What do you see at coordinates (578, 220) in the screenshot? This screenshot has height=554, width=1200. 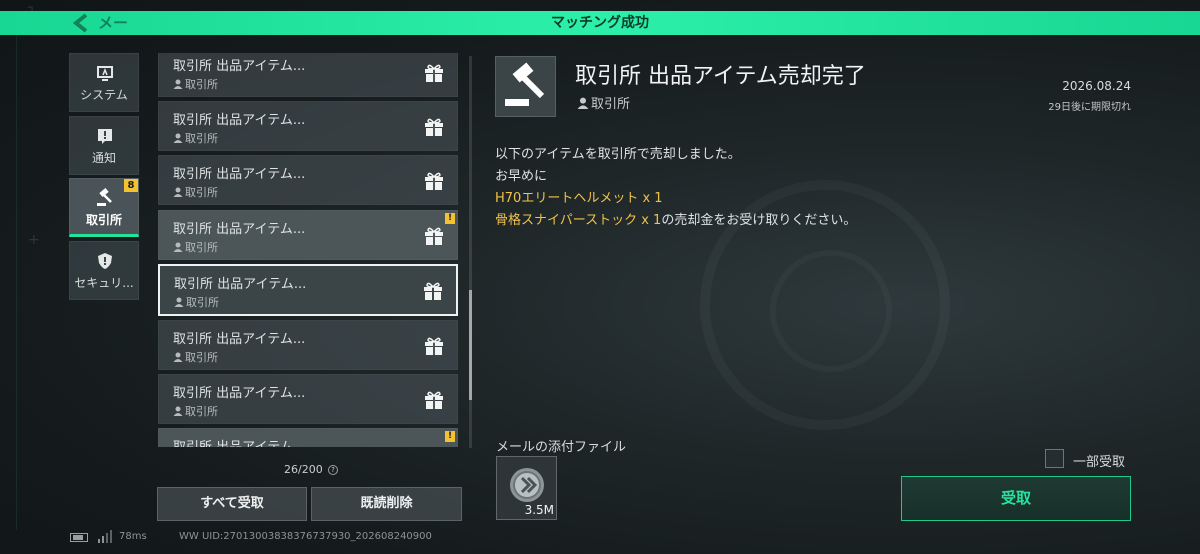 I see `mail-body-item: 骨格スナイパーストック x 1` at bounding box center [578, 220].